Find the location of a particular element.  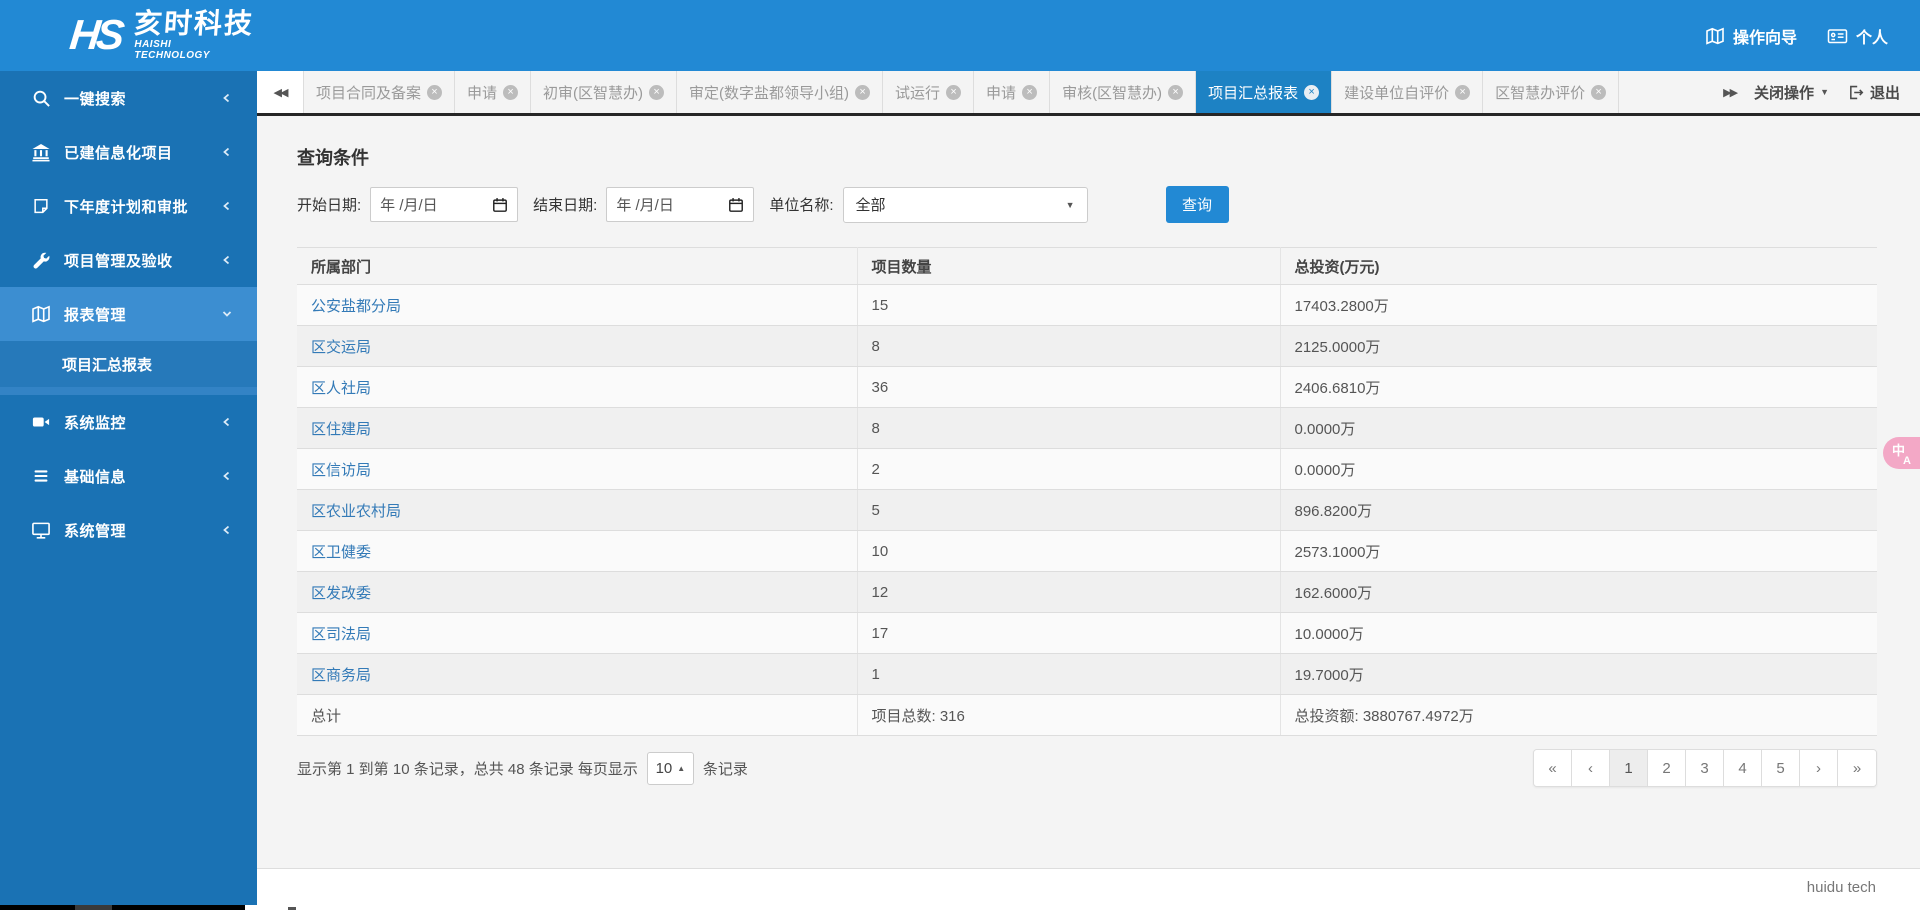

page-button-1: 1 is located at coordinates (1629, 768).